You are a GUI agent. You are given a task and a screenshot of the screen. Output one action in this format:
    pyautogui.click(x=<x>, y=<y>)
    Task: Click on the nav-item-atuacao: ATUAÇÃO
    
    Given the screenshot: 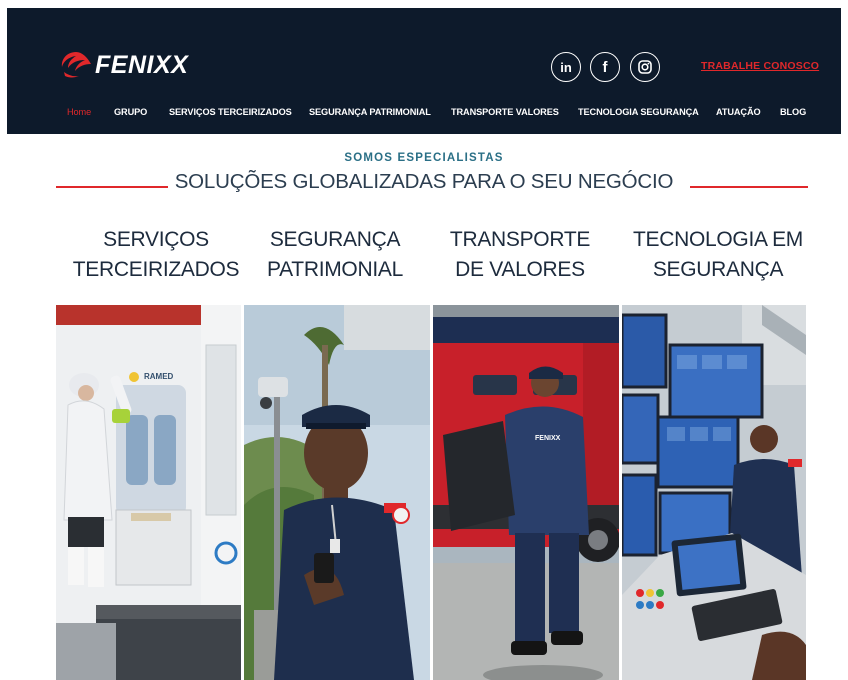 What is the action you would take?
    pyautogui.click(x=738, y=112)
    